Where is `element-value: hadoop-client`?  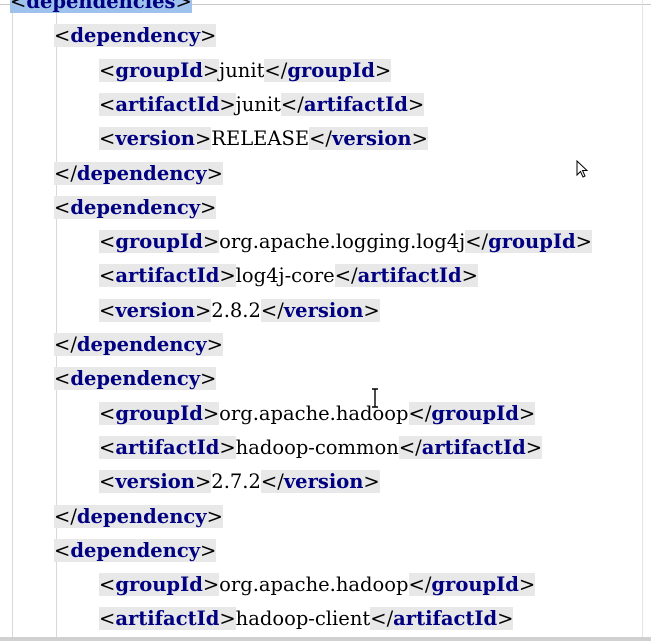 element-value: hadoop-client is located at coordinates (303, 619).